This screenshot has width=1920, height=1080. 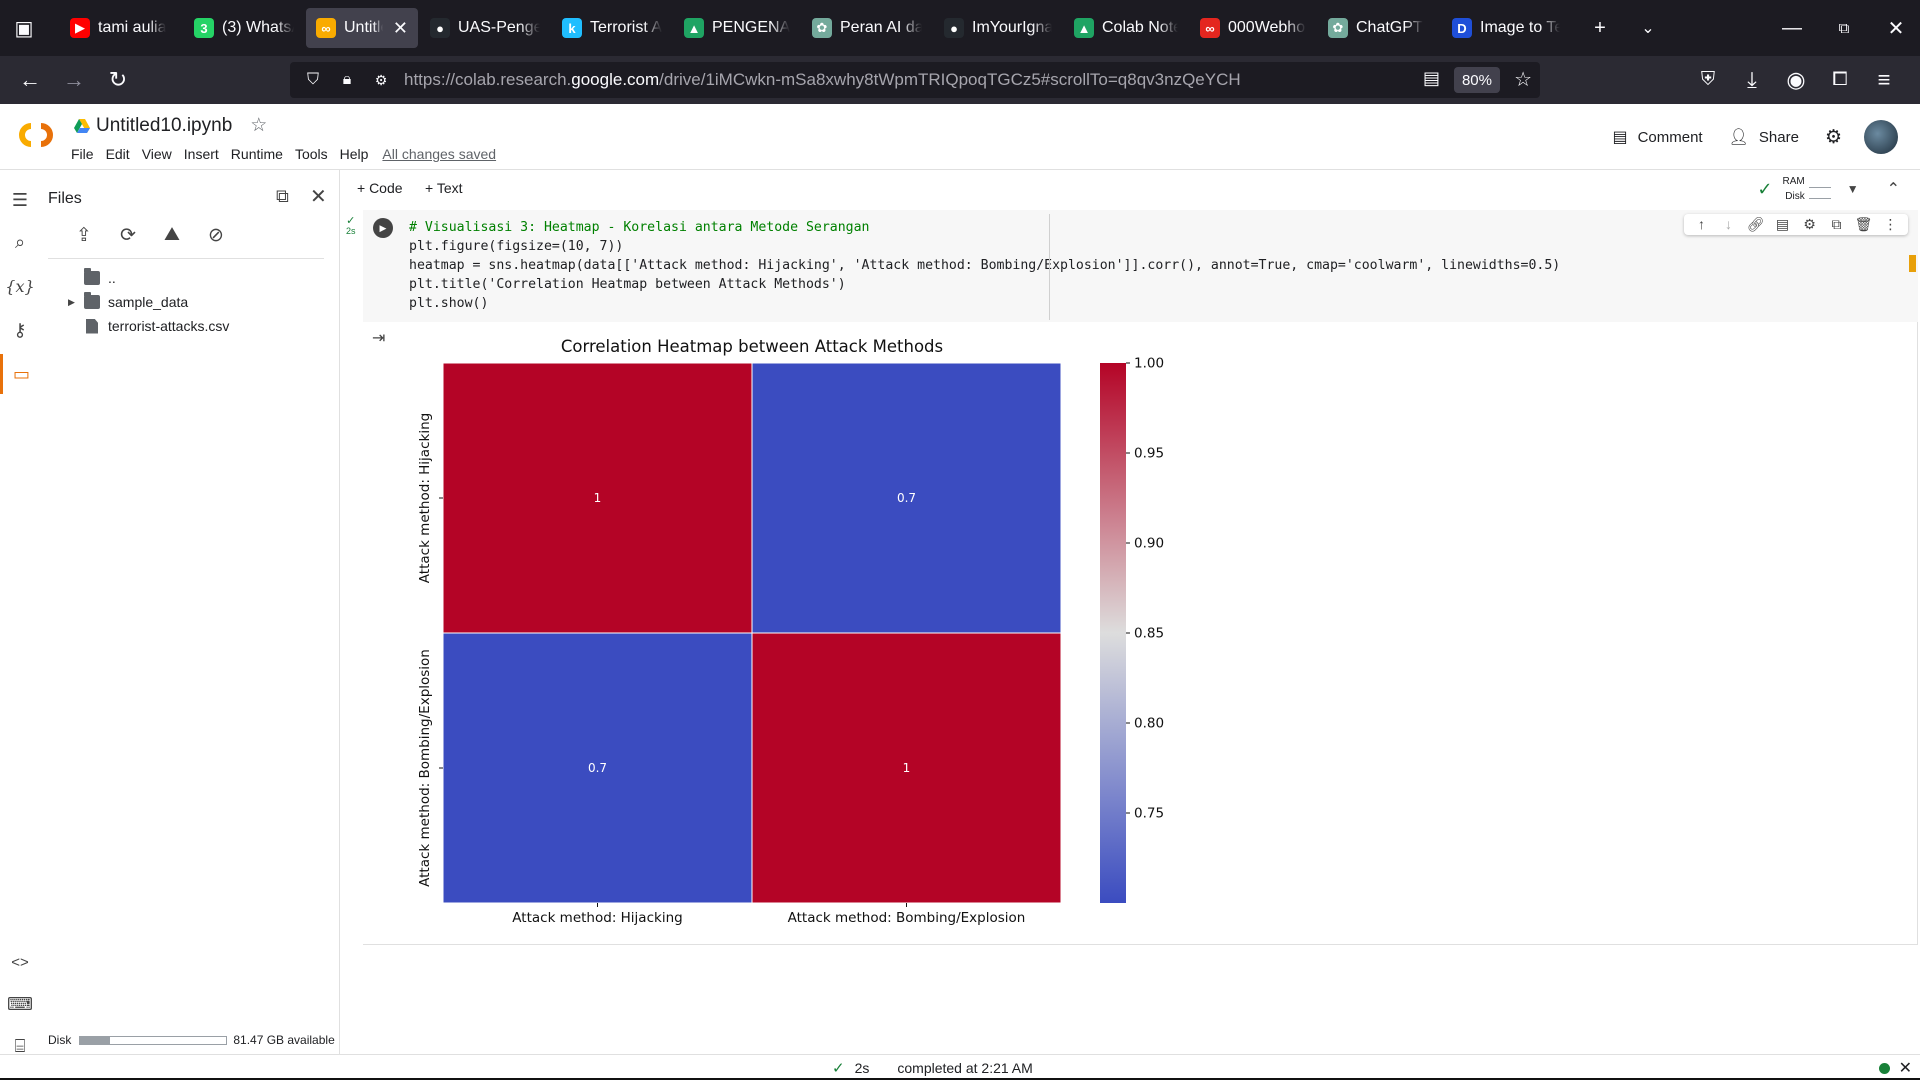 I want to click on menu-runtime: Runtime, so click(x=257, y=154).